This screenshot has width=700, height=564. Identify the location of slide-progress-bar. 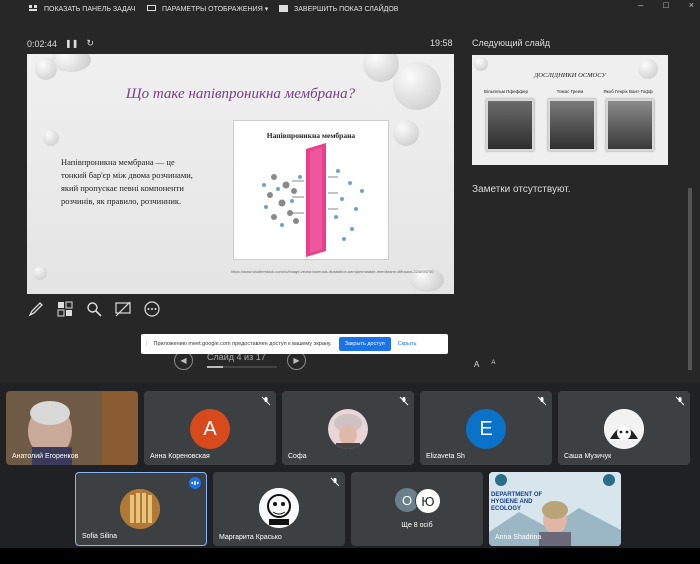
(242, 367).